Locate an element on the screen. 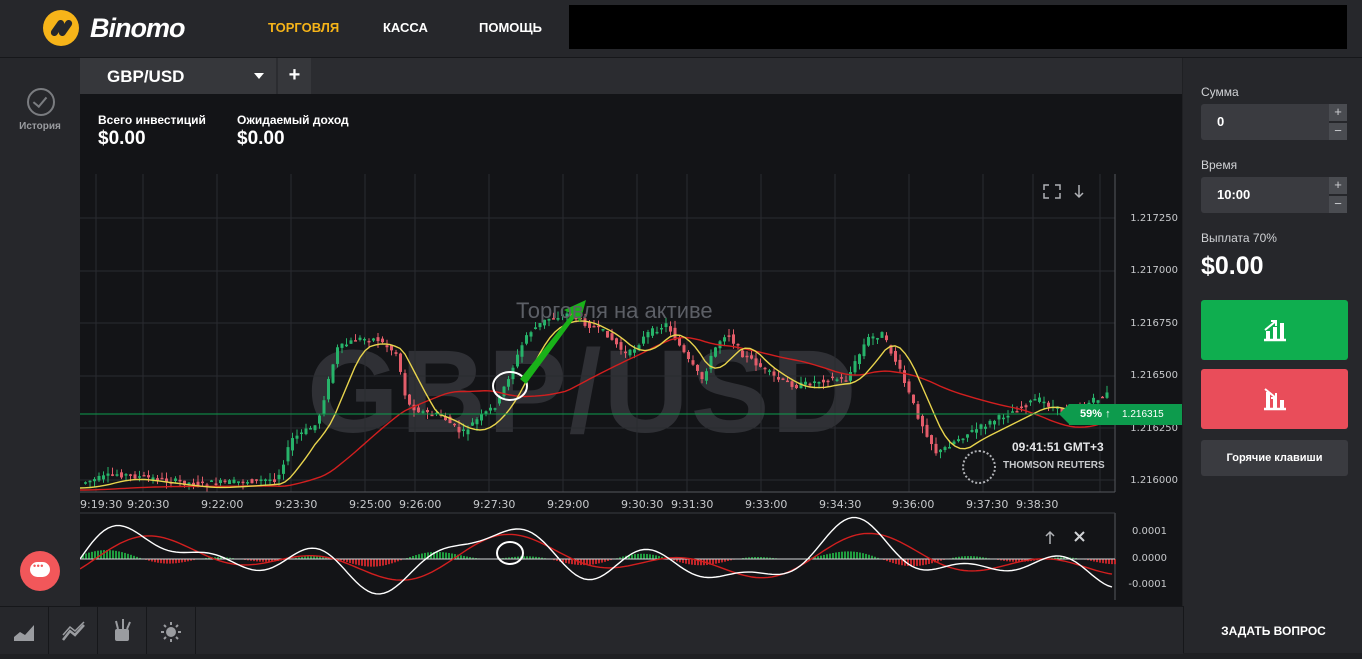 The height and width of the screenshot is (659, 1362). time-decrease-button: − is located at coordinates (1338, 204).